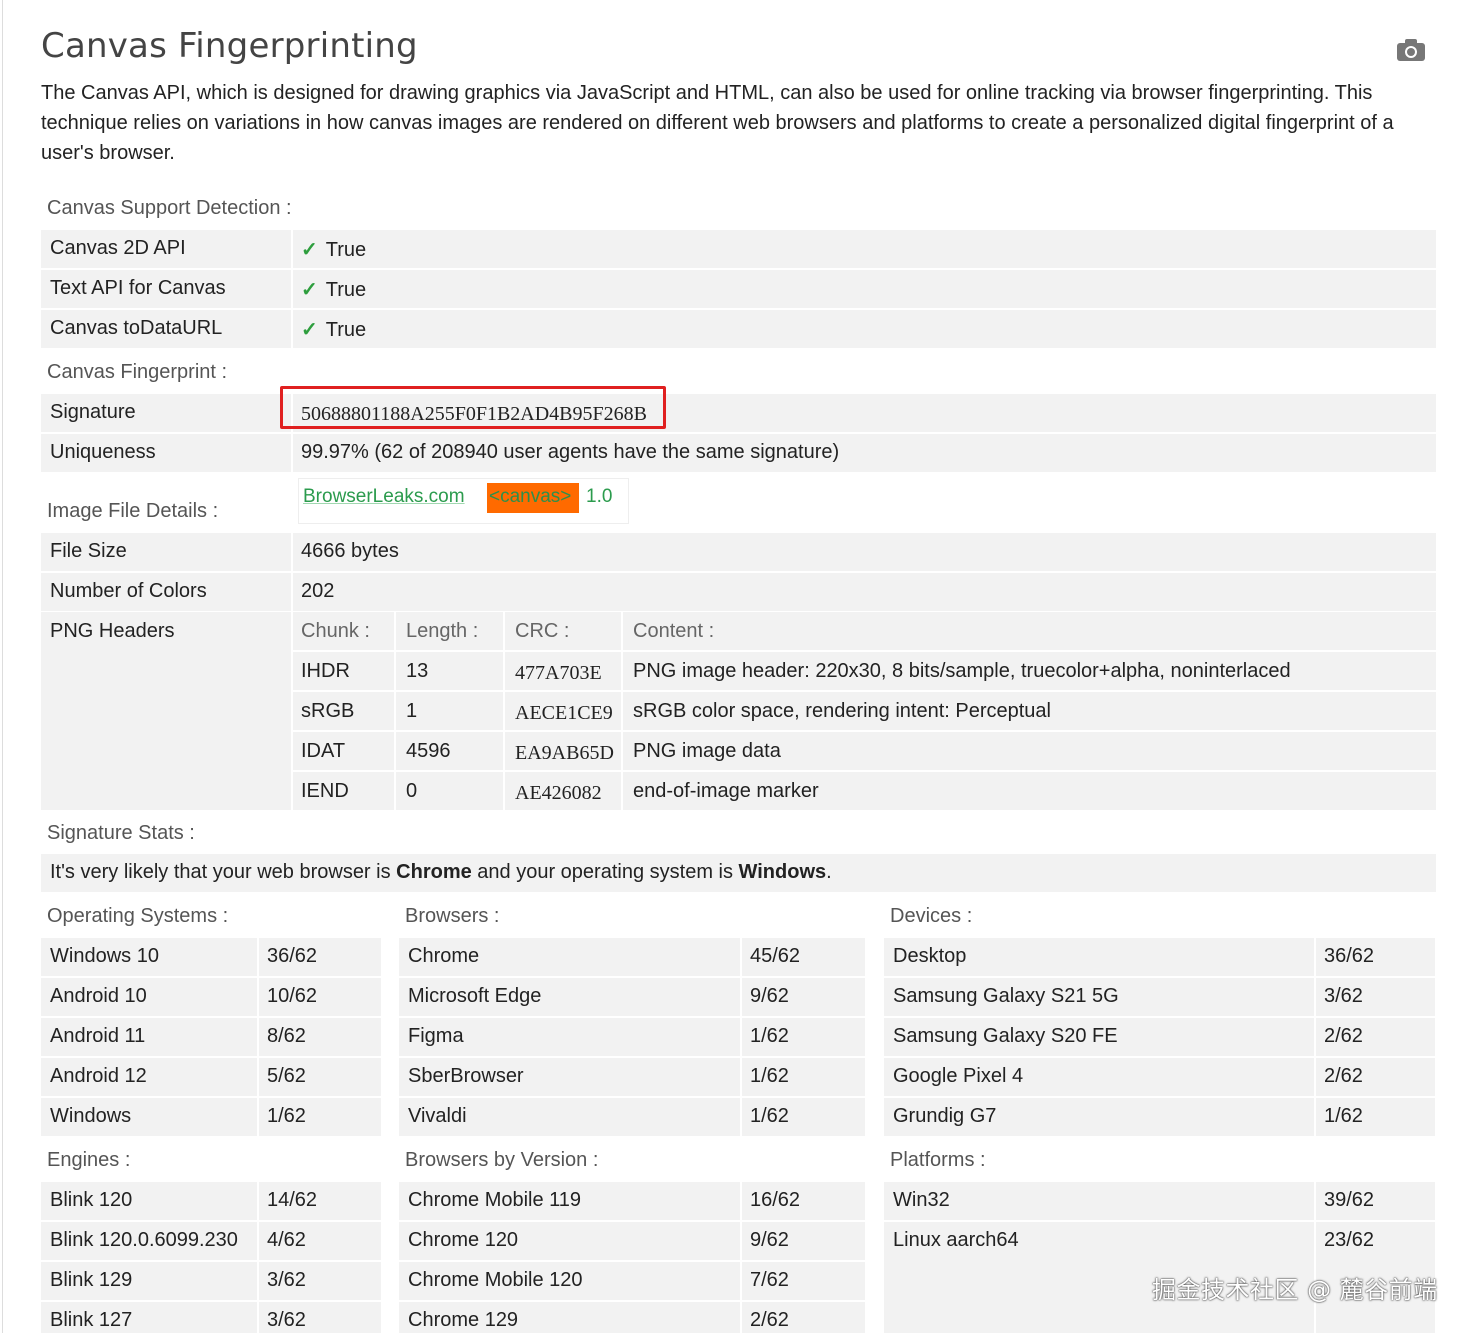  Describe the element at coordinates (945, 1116) in the screenshot. I see `stats-row-name: Grundig G7` at that location.